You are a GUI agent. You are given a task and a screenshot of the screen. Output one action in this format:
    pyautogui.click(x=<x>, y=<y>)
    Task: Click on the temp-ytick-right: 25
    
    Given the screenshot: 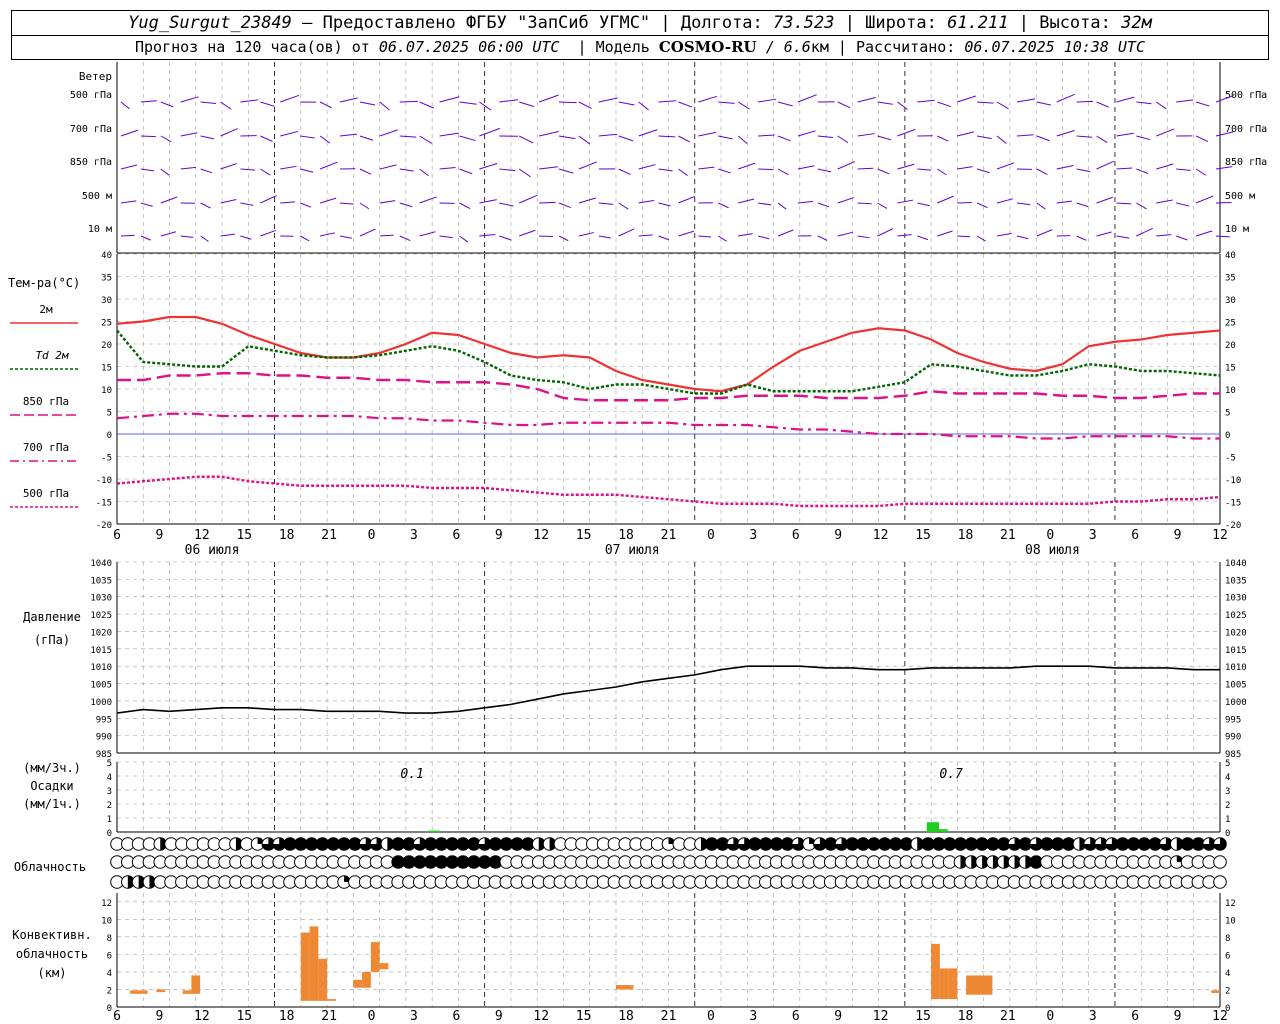 What is the action you would take?
    pyautogui.click(x=1230, y=324)
    